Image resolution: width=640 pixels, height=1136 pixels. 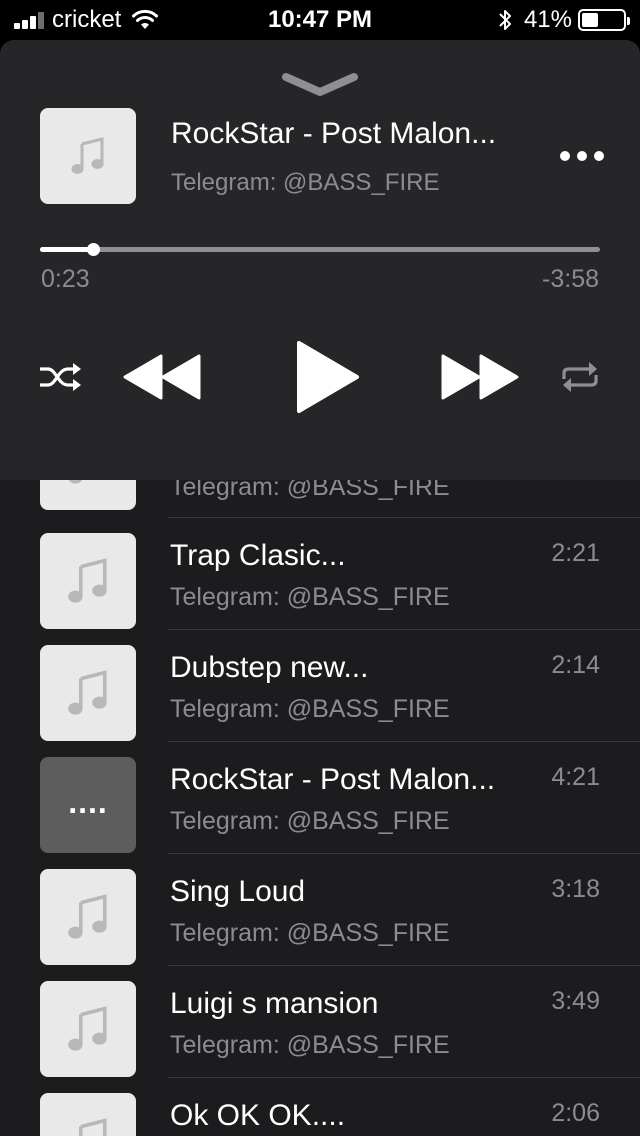 What do you see at coordinates (582, 156) in the screenshot?
I see `more-icon` at bounding box center [582, 156].